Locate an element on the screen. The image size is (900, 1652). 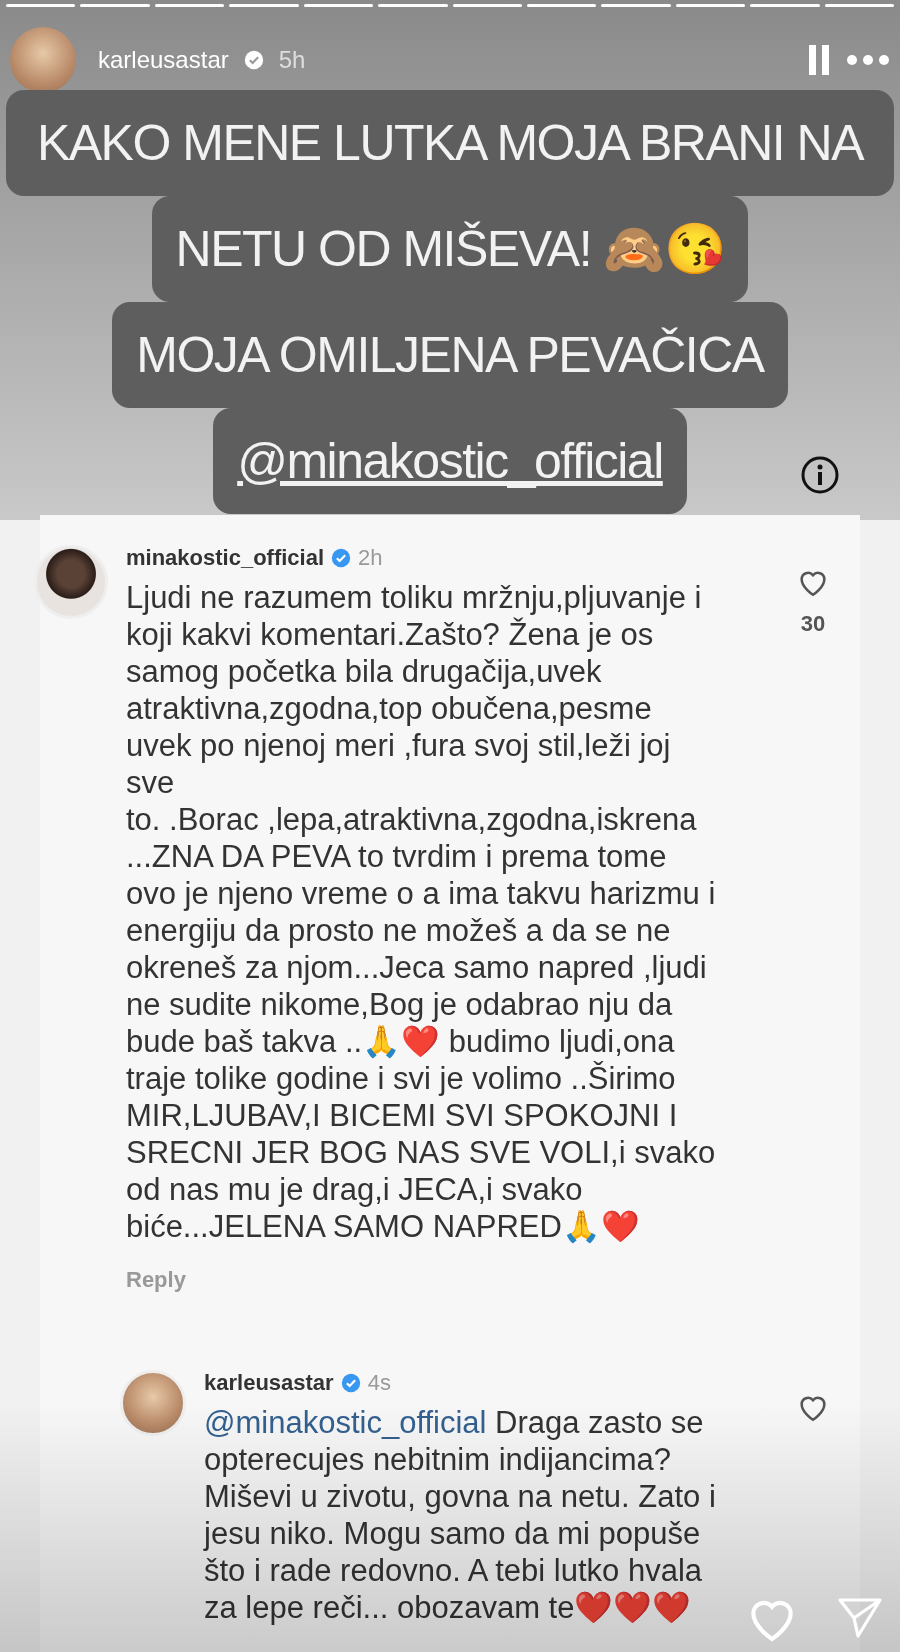
comment-text: @minakostic_official Draga zasto se opterecujes nebitnim indijancima? Miševi u zivotu, govna na netu. Zato i jesu niko. Mogu samo da mi popuše što i rade redovno. A tebi lutko hvala za lepe reči... obozavam te❤❤❤ is located at coordinates (460, 1515).